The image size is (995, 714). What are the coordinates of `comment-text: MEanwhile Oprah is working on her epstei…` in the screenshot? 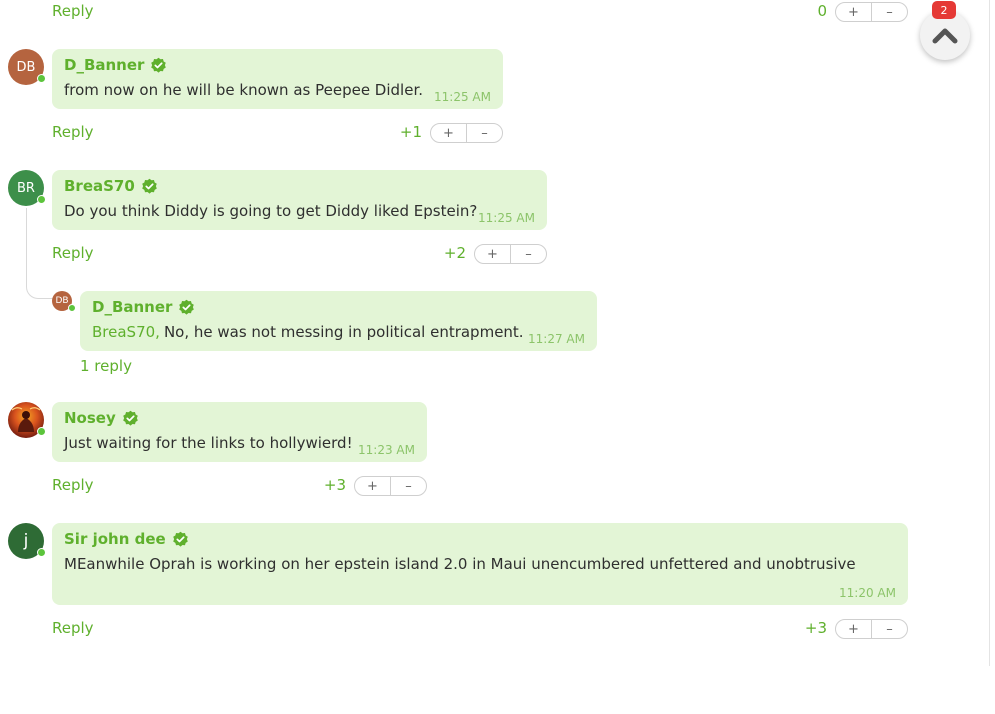 It's located at (460, 564).